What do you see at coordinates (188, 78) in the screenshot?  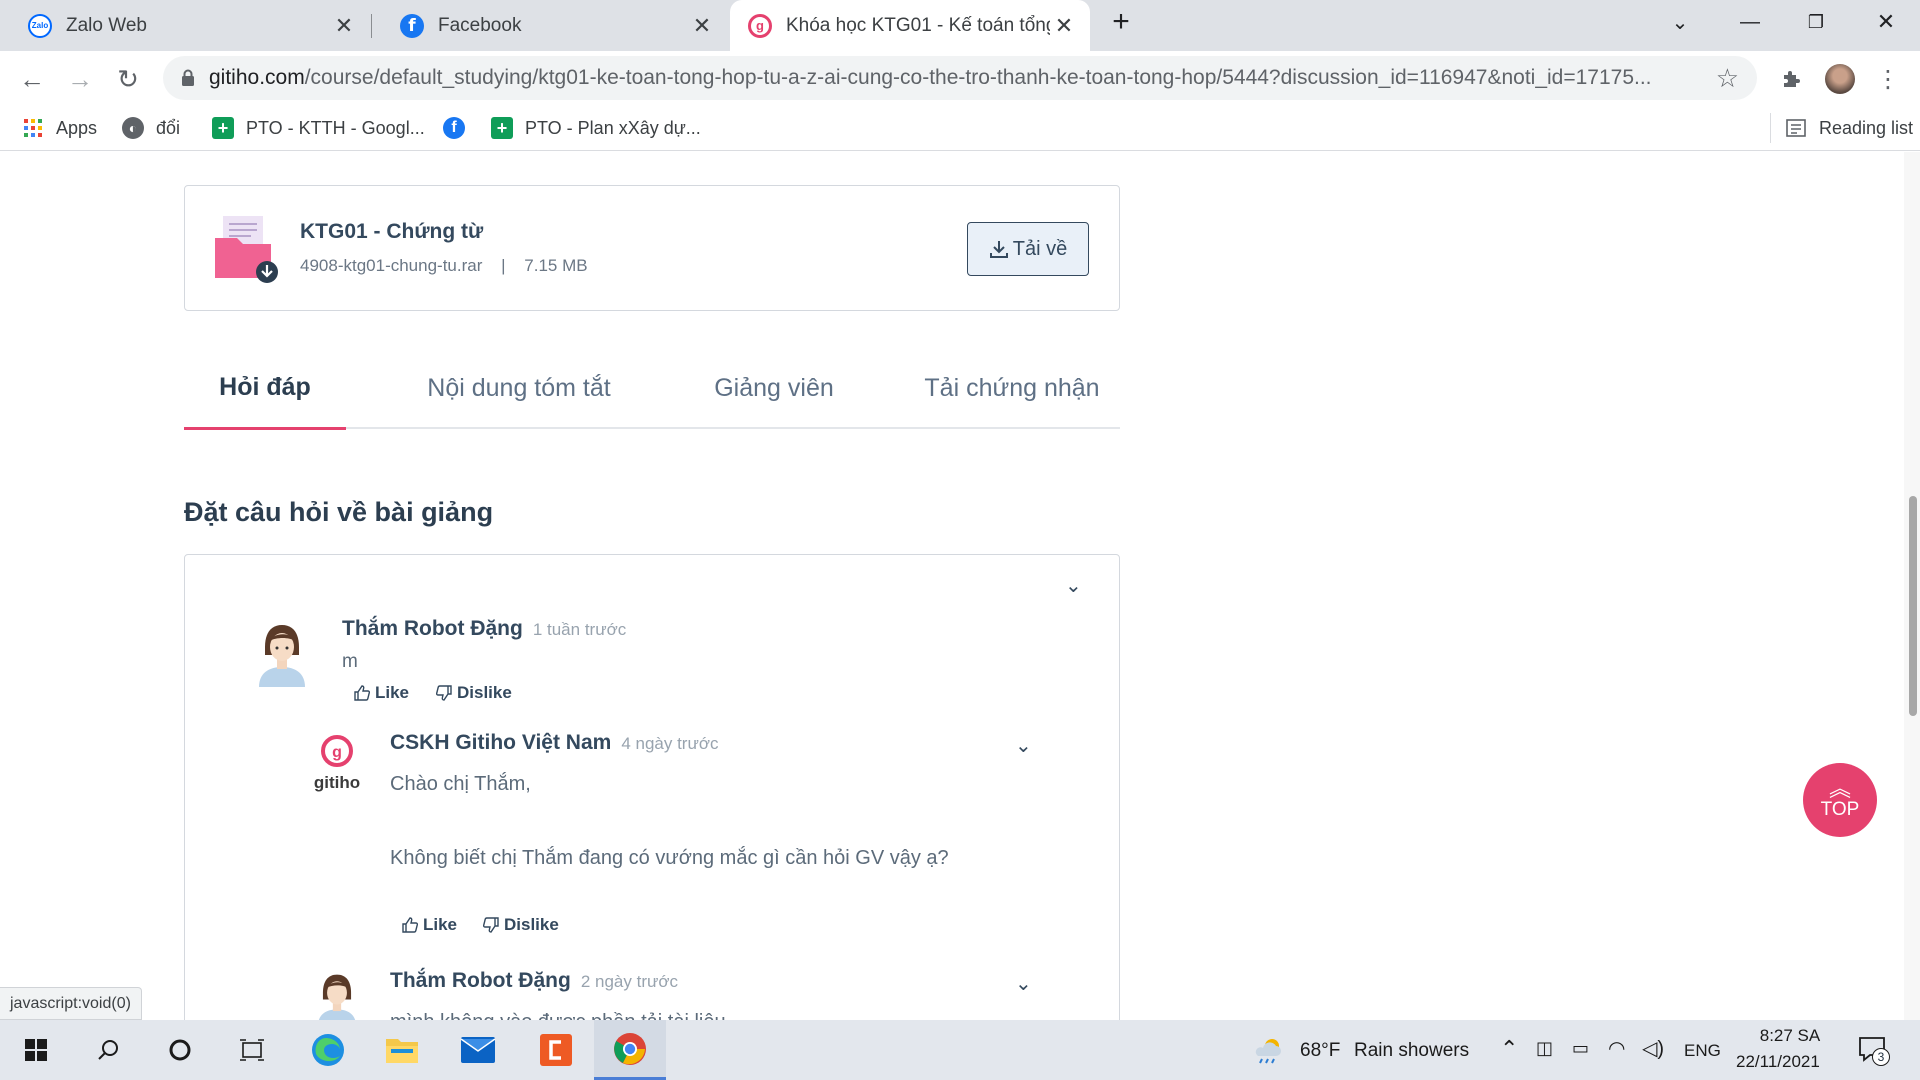 I see `lock-icon` at bounding box center [188, 78].